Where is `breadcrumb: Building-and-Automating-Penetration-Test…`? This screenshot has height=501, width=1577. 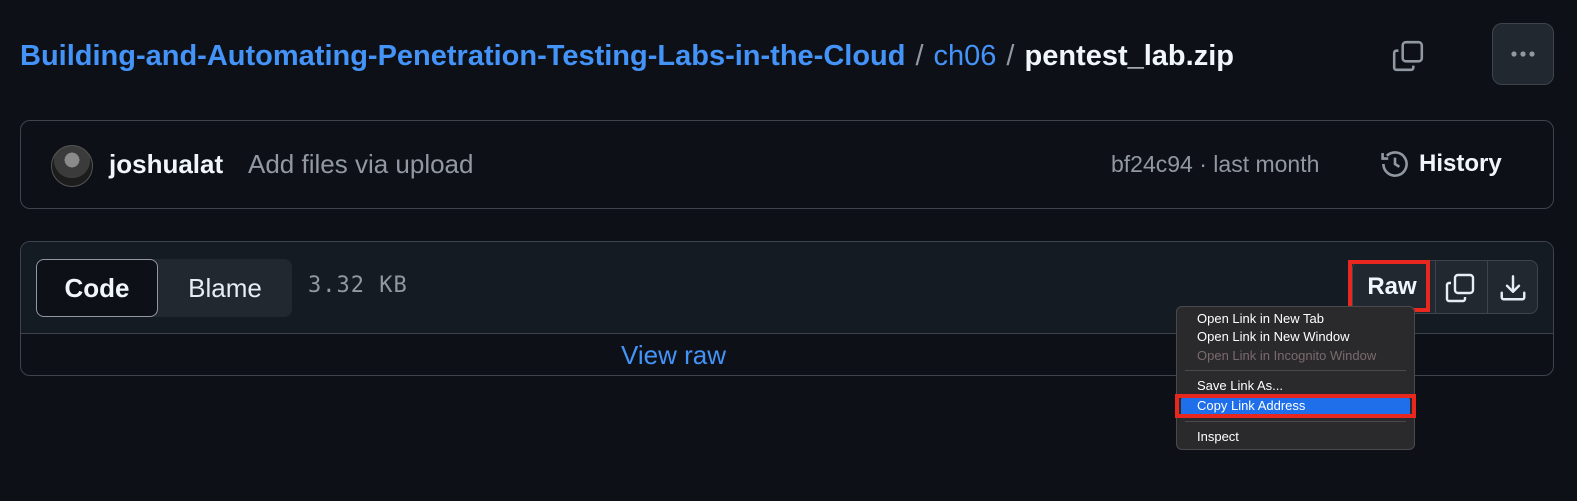 breadcrumb: Building-and-Automating-Penetration-Test… is located at coordinates (627, 56).